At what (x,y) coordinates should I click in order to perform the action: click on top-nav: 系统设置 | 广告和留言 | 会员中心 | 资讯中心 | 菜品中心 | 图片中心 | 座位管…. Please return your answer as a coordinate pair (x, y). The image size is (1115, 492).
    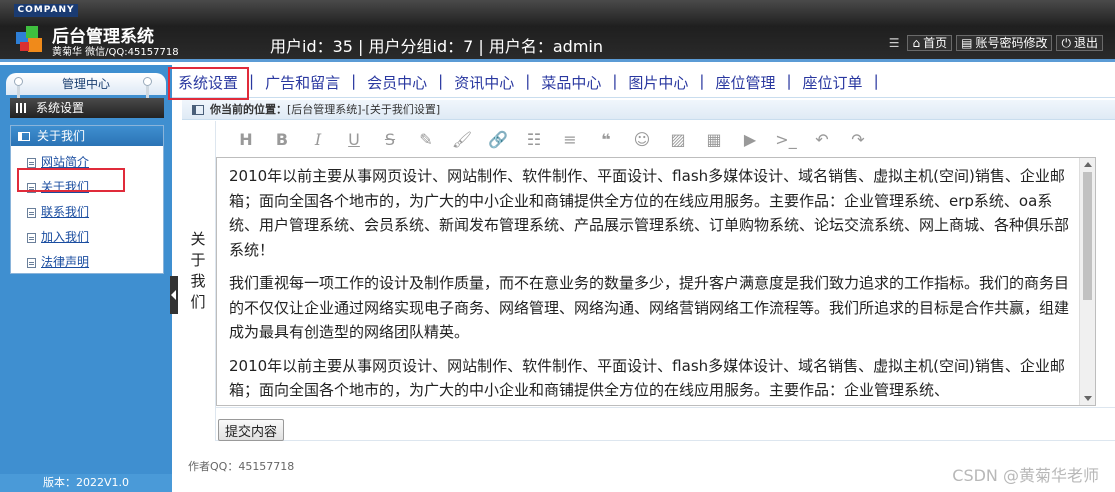
    Looking at the image, I should click on (643, 81).